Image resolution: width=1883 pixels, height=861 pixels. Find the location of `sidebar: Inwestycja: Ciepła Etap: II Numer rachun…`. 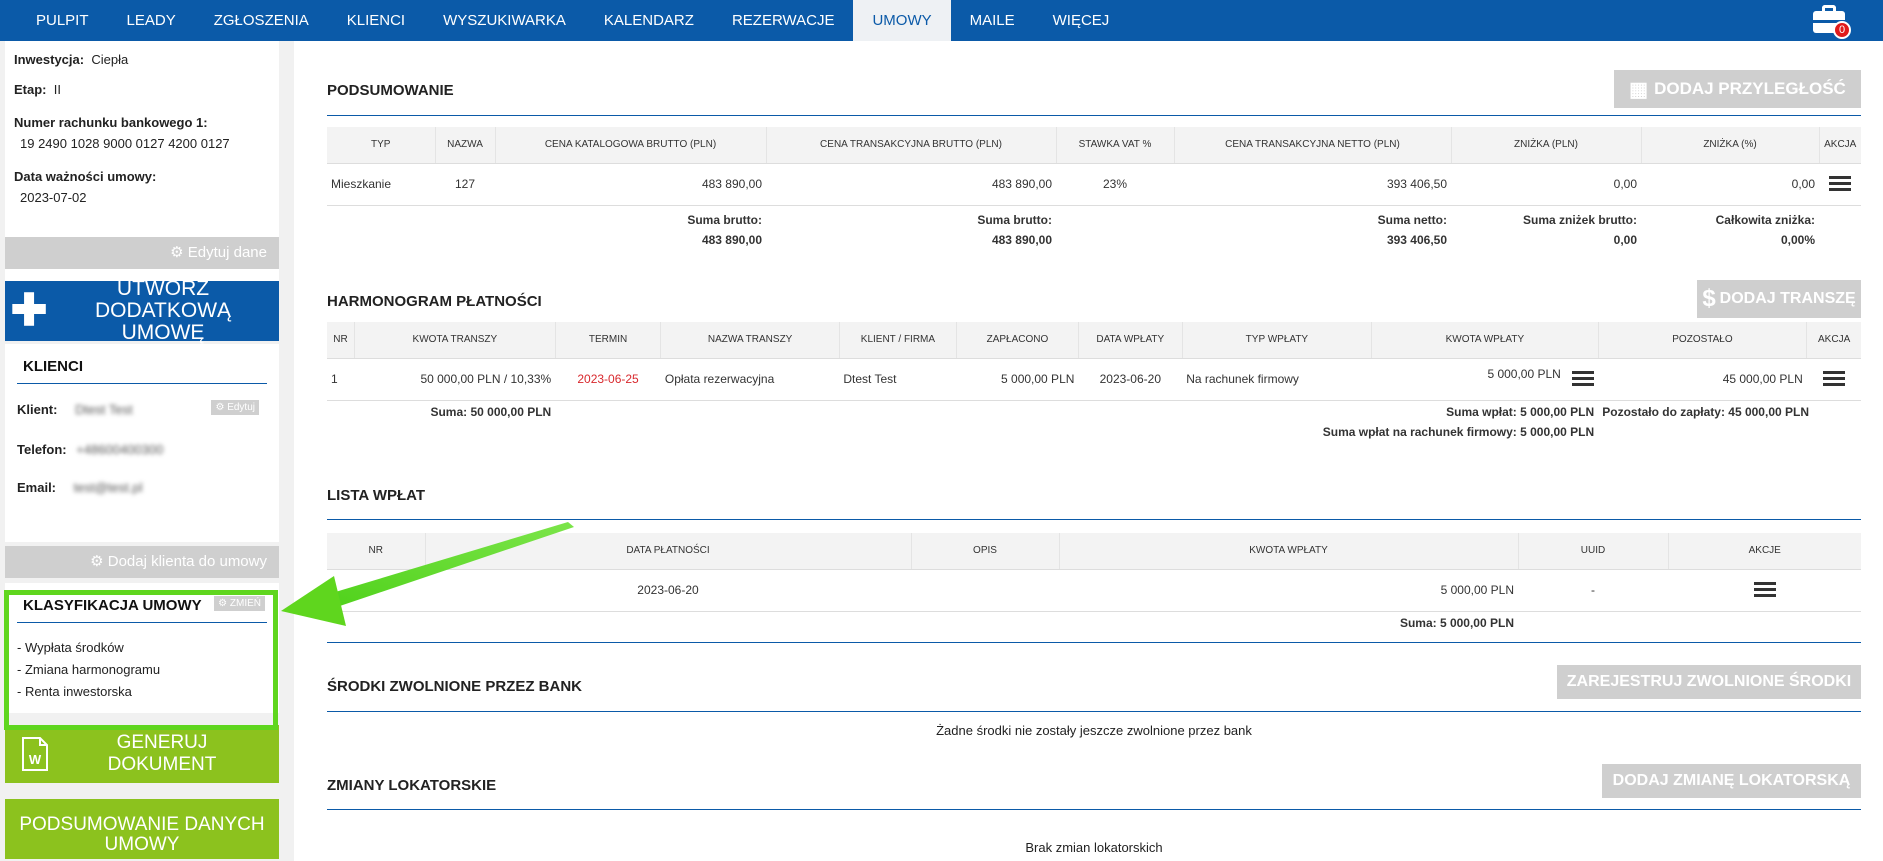

sidebar: Inwestycja: Ciepła Etap: II Numer rachun… is located at coordinates (142, 451).